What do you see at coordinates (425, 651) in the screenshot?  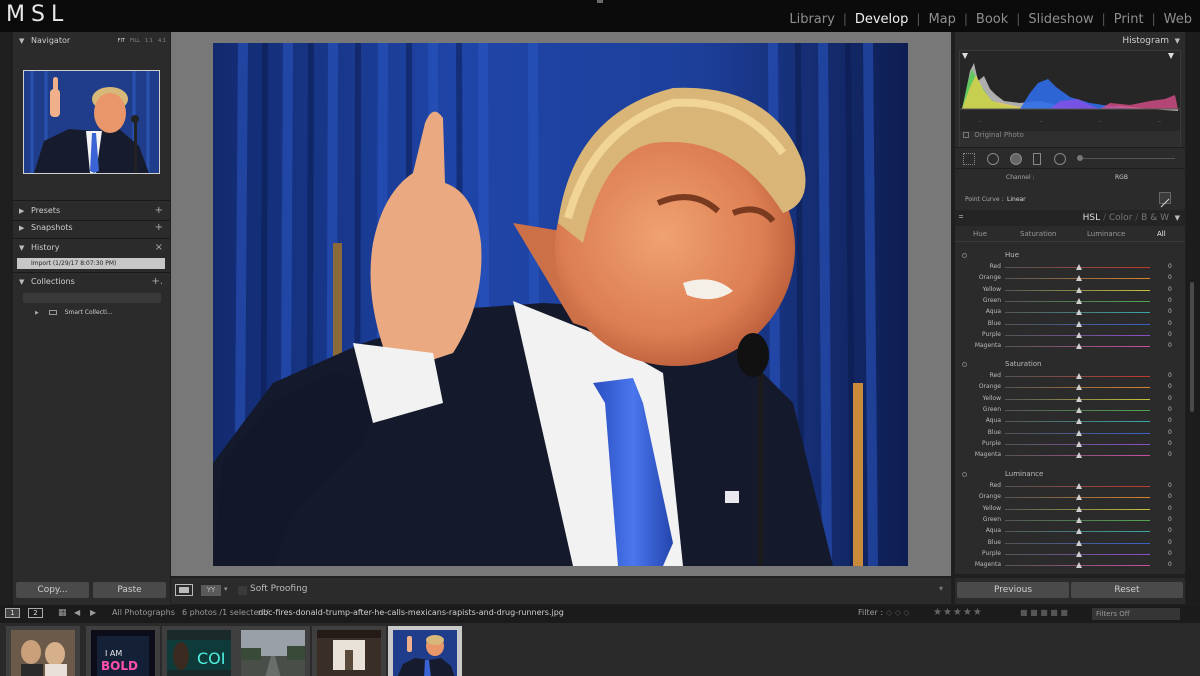 I see `filmstrip-thumb-selected` at bounding box center [425, 651].